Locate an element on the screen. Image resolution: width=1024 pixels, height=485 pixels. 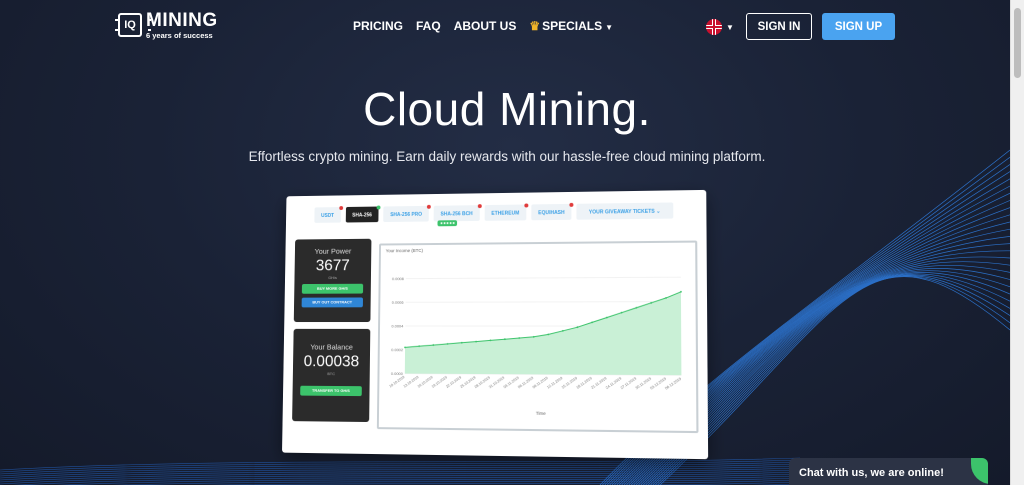
balance-value: 0.00038 is located at coordinates (331, 362).